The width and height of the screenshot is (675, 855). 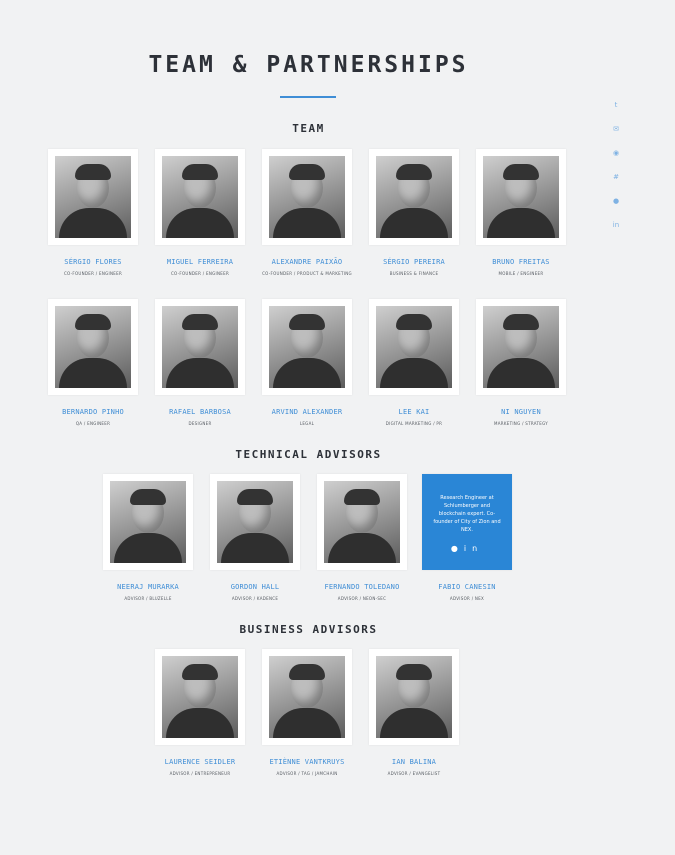 I want to click on team-member-card: BRUNO FREITAS MOBILE / ENGINEER, so click(x=521, y=212).